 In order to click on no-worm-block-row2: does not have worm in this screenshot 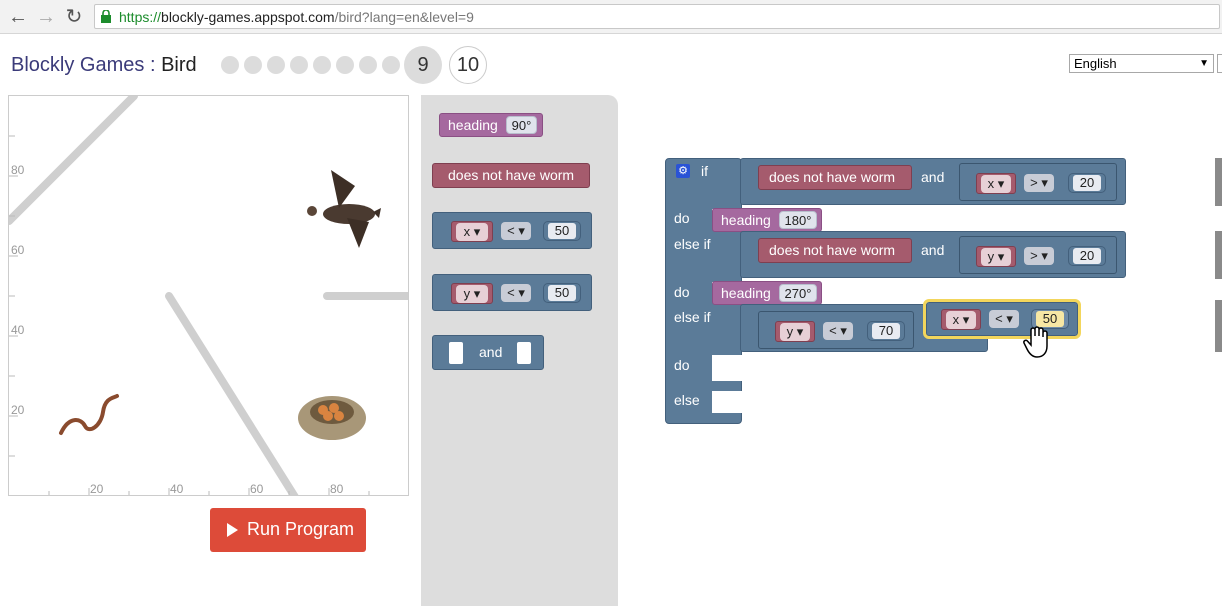, I will do `click(835, 250)`.